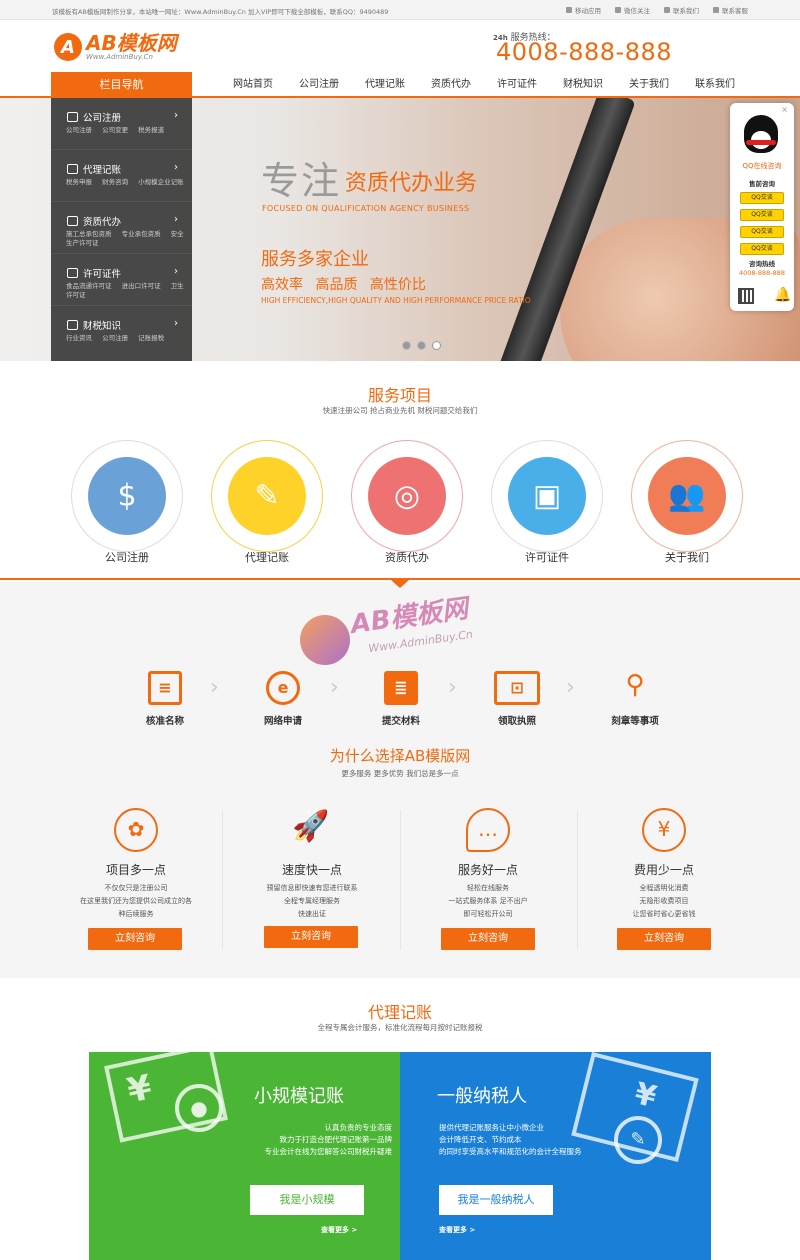 The image size is (800, 1260). Describe the element at coordinates (635, 685) in the screenshot. I see `stamp-icon: ⚲` at that location.